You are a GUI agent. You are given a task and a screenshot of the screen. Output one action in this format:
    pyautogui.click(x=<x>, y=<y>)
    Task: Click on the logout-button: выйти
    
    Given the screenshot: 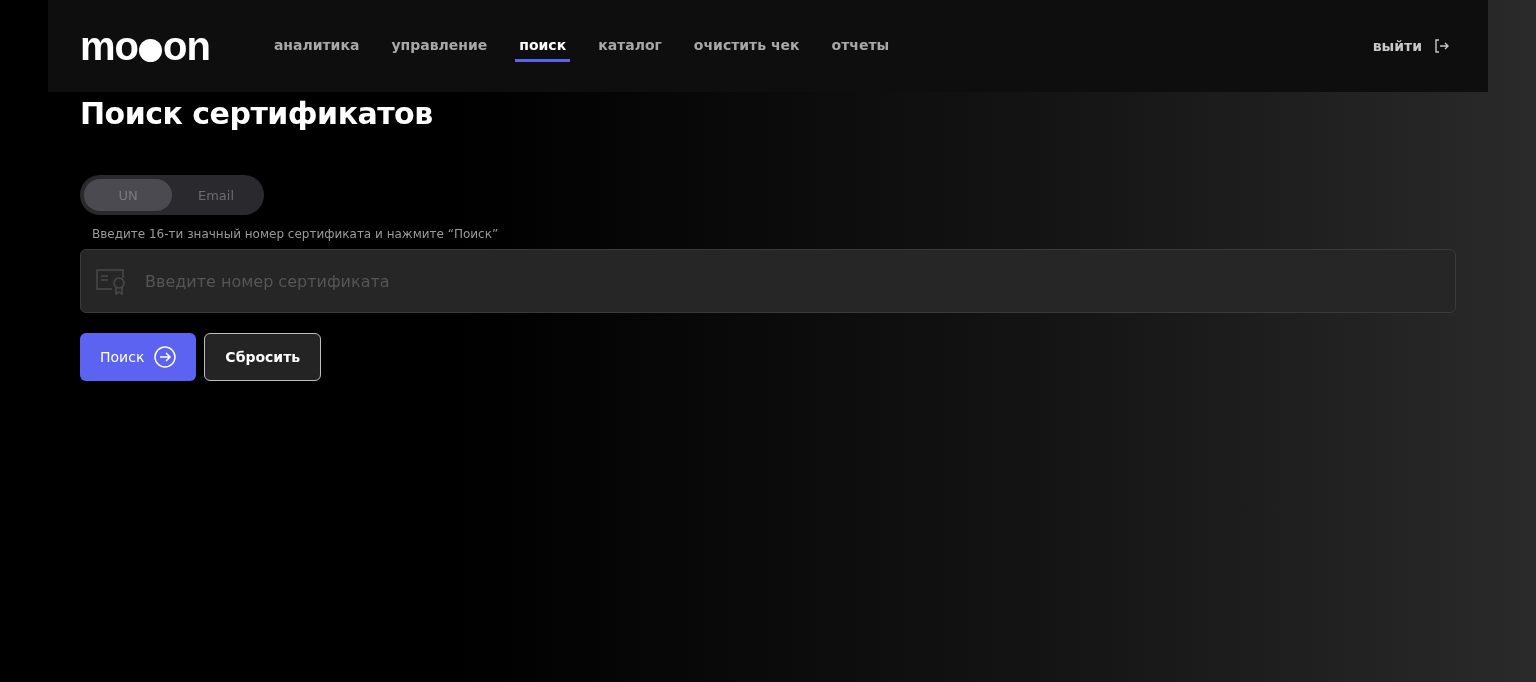 What is the action you would take?
    pyautogui.click(x=1411, y=46)
    